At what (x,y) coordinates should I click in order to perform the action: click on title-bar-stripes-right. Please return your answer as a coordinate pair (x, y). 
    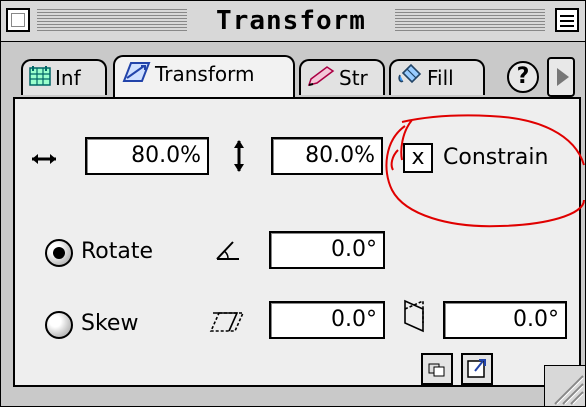
    Looking at the image, I should click on (470, 20).